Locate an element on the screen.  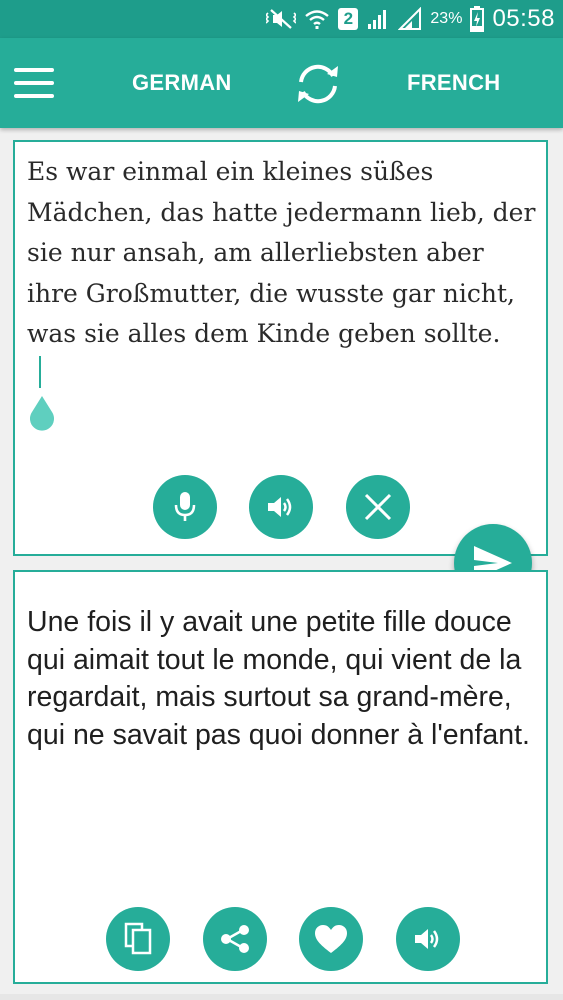
microphone-button is located at coordinates (185, 507).